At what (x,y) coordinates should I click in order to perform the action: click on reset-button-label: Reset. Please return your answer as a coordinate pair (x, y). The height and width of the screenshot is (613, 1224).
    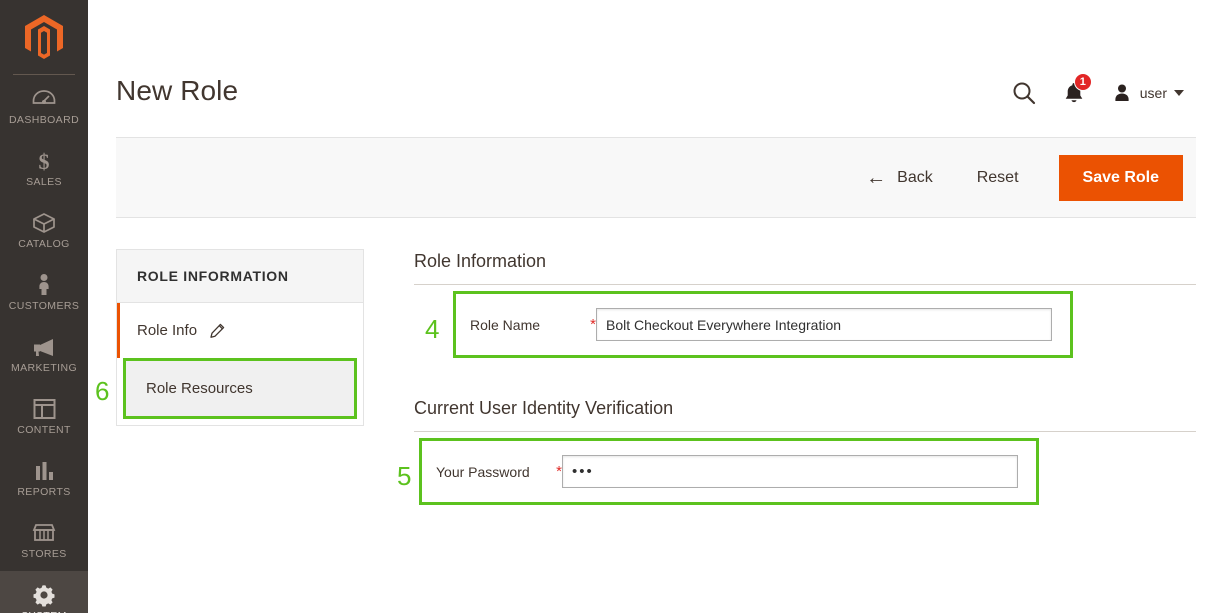
    Looking at the image, I should click on (997, 177).